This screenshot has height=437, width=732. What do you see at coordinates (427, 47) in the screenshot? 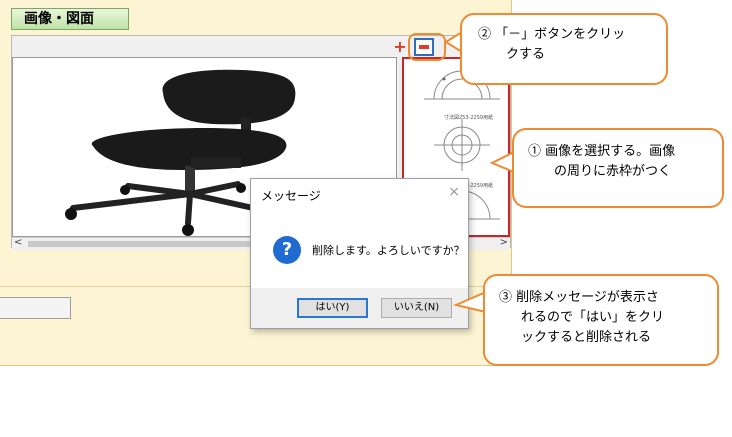
I see `remove-button-highlight` at bounding box center [427, 47].